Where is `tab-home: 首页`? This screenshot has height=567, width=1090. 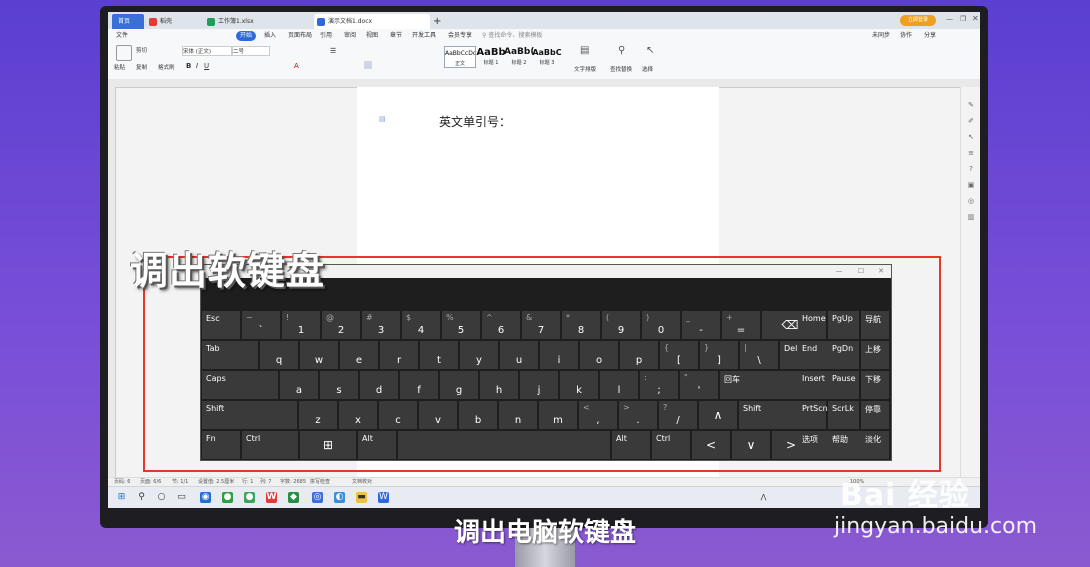 tab-home: 首页 is located at coordinates (128, 21).